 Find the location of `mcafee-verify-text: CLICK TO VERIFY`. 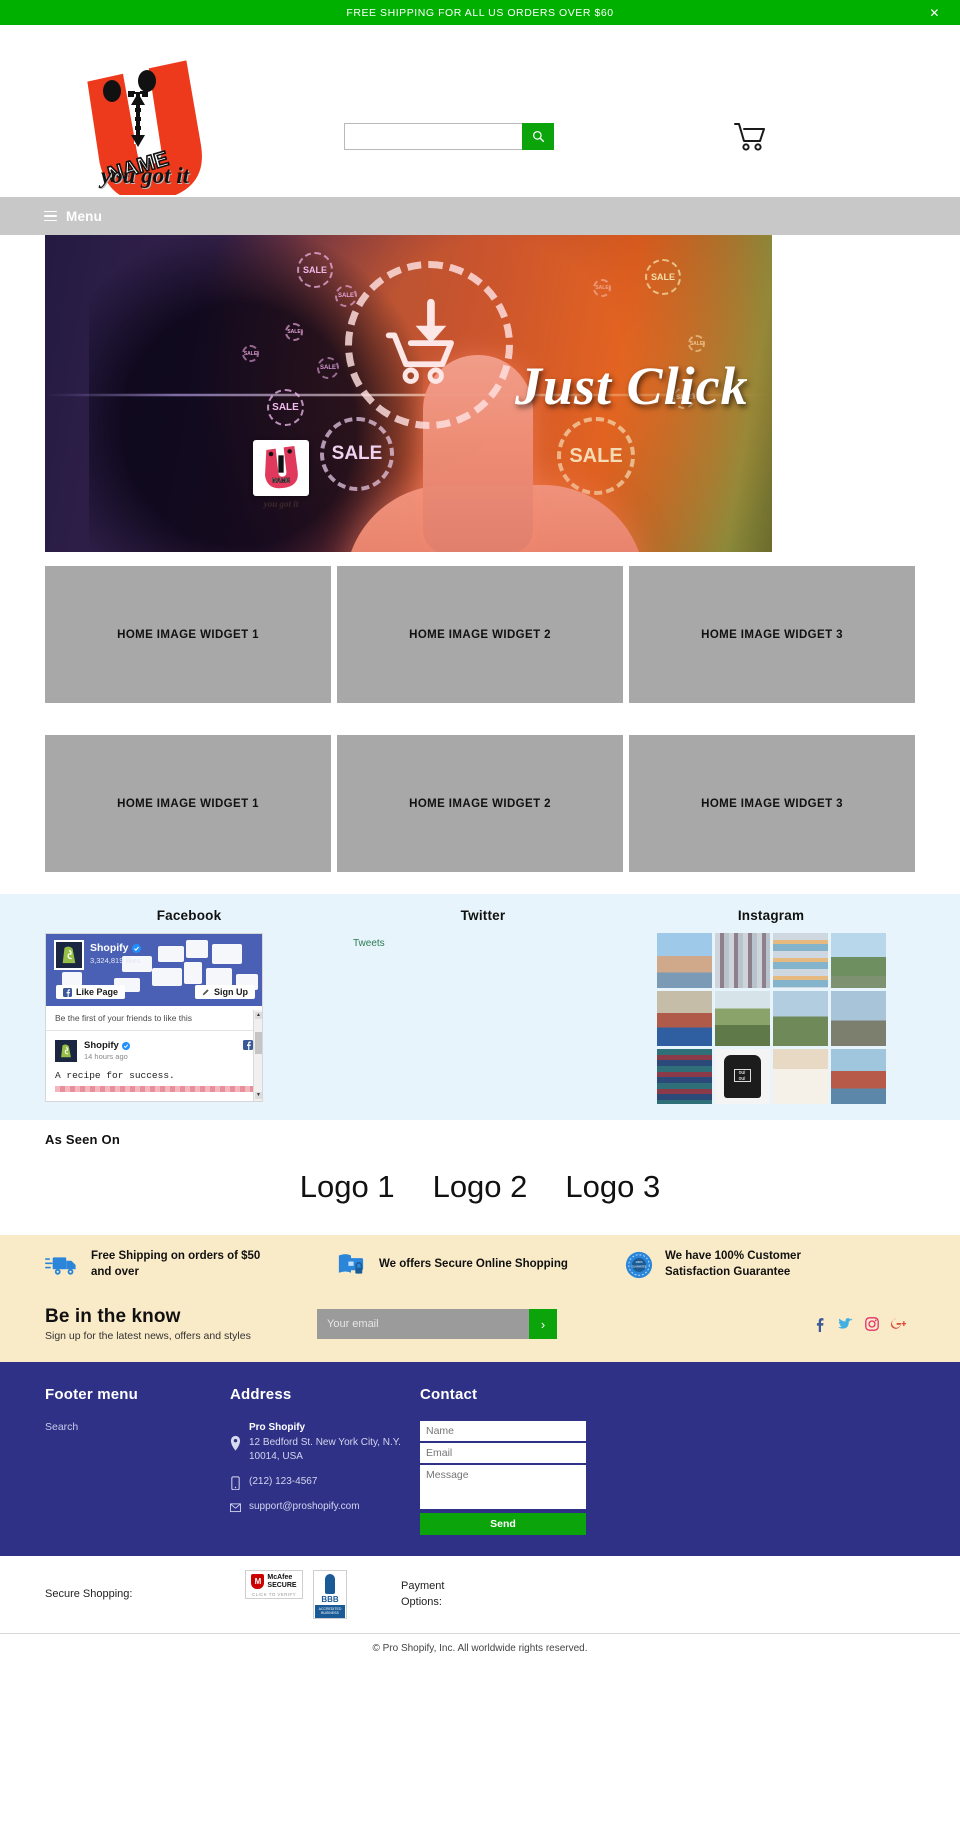

mcafee-verify-text: CLICK TO VERIFY is located at coordinates (274, 1595).